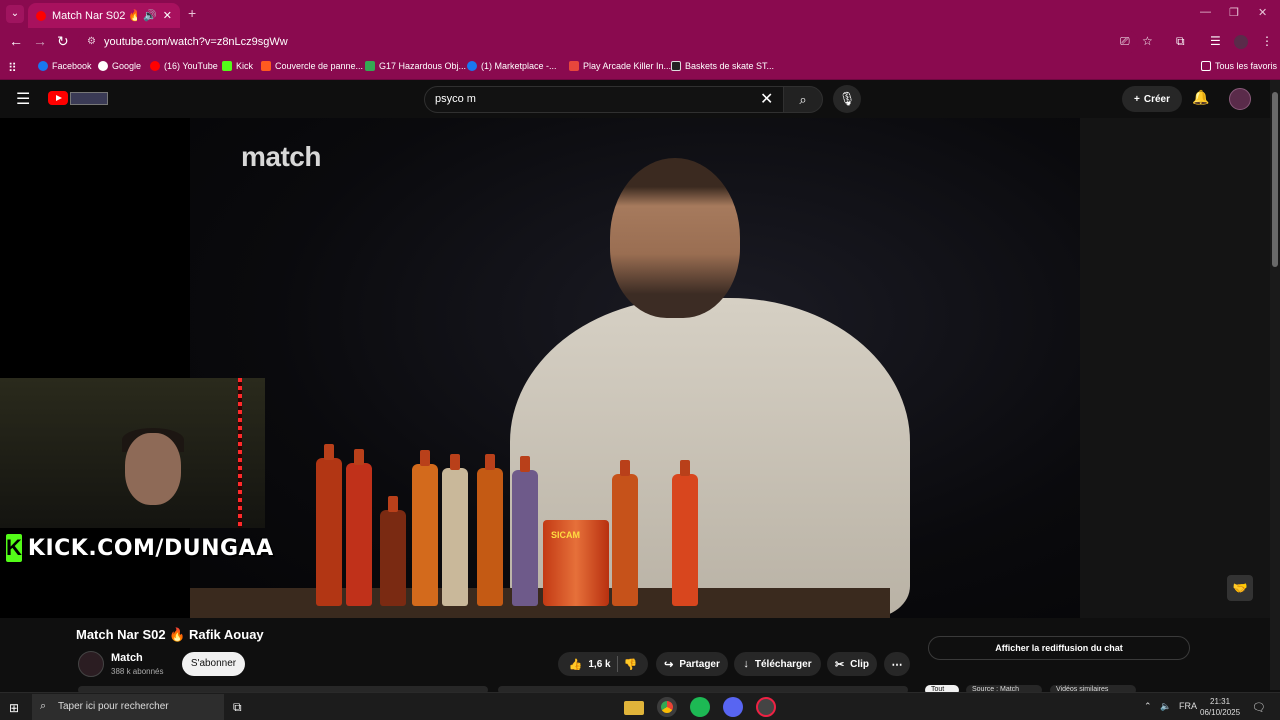  What do you see at coordinates (237, 707) in the screenshot?
I see `task-view-icon: ⧉` at bounding box center [237, 707].